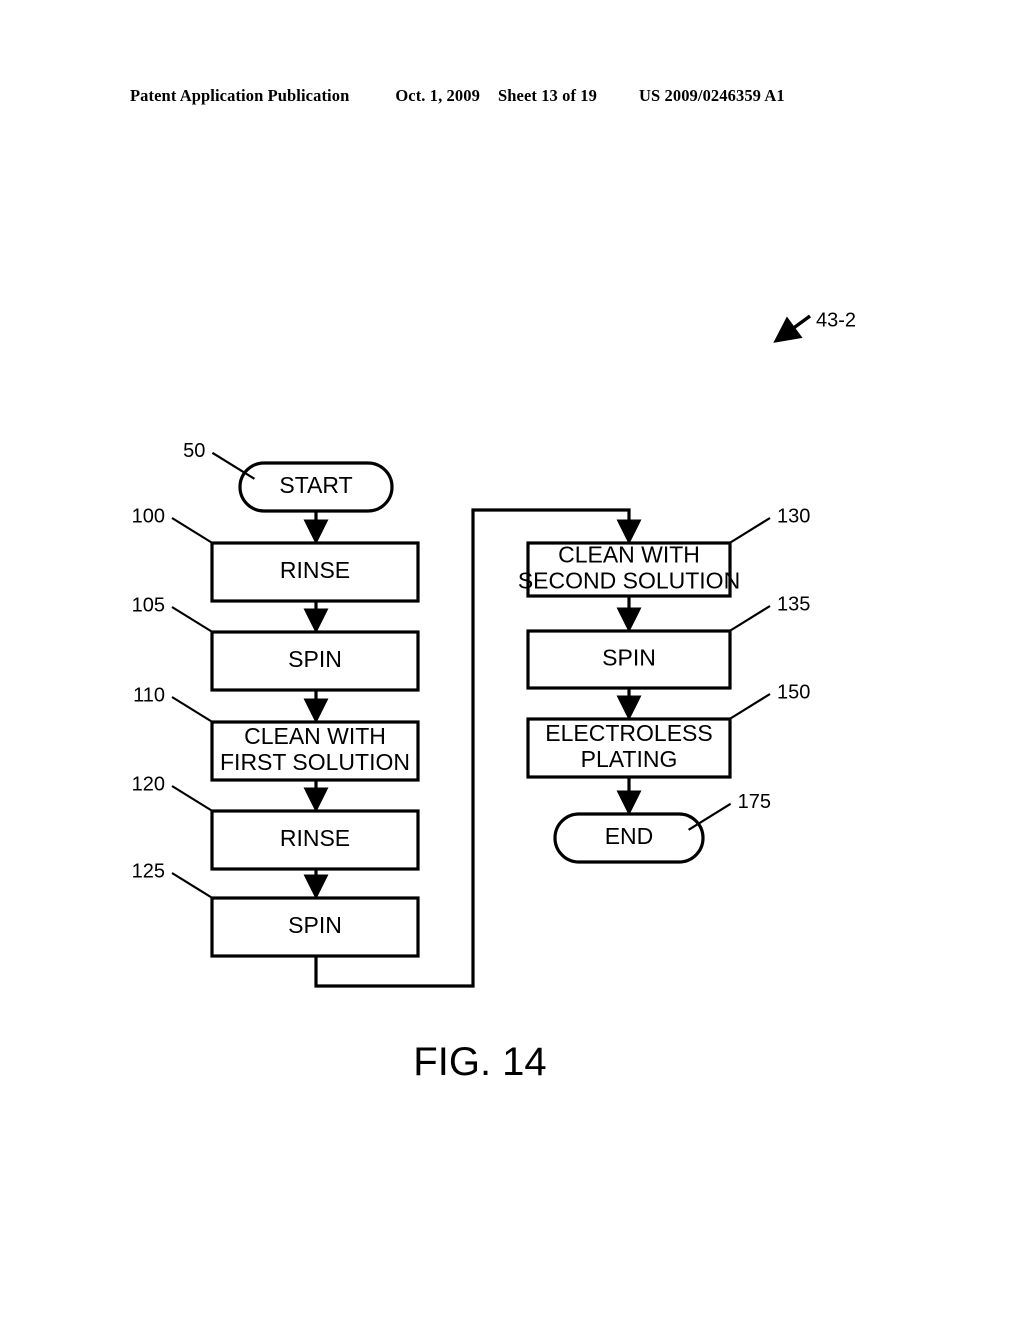 The height and width of the screenshot is (1320, 1024). I want to click on node-end: END, so click(629, 838).